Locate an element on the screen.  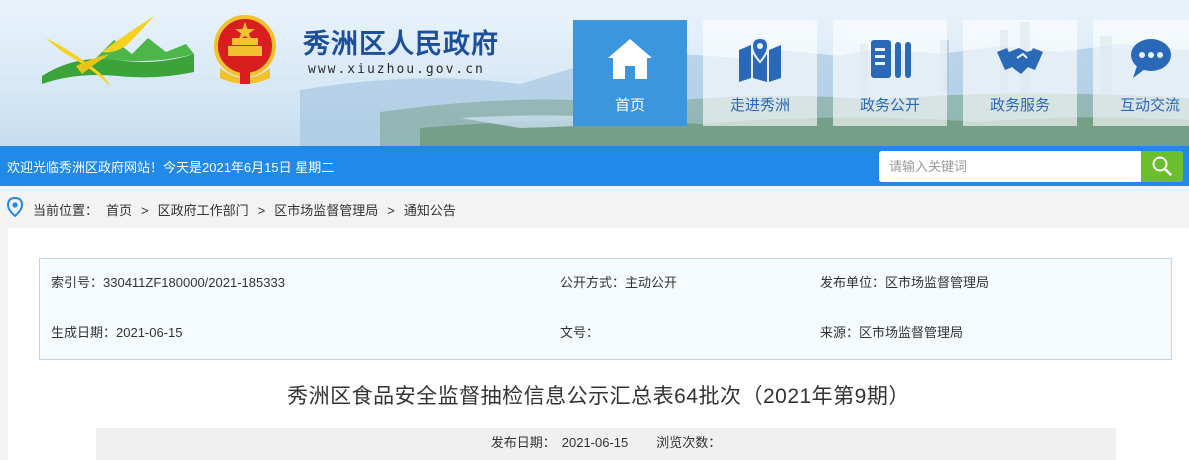
nav-item-government-affairs-disclosure: 政务公开 is located at coordinates (890, 73).